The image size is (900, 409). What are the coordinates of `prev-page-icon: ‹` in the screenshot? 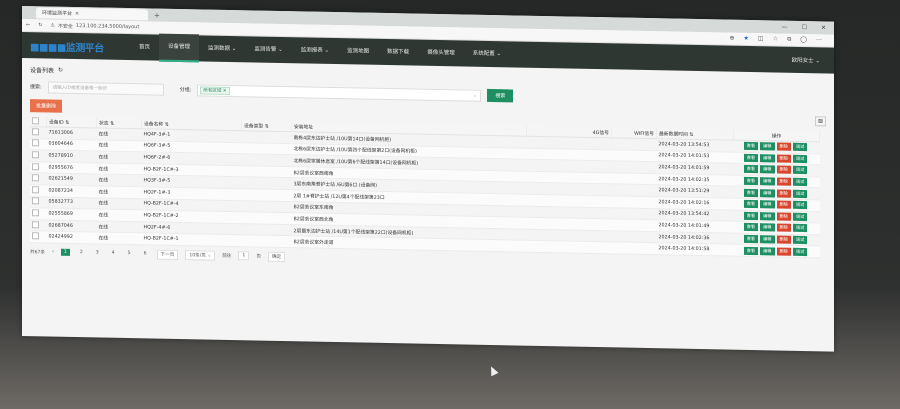 It's located at (53, 252).